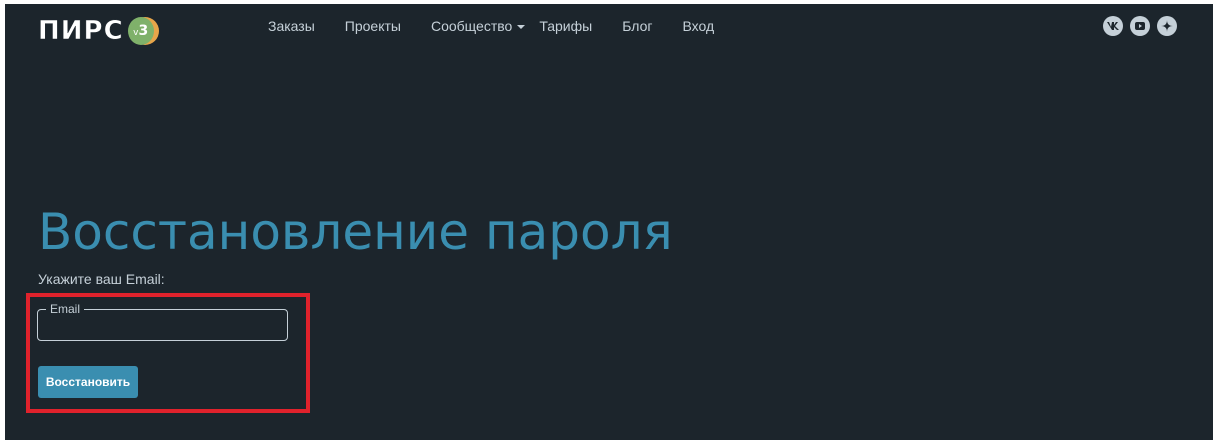 Image resolution: width=1218 pixels, height=447 pixels. I want to click on social-links, so click(1143, 26).